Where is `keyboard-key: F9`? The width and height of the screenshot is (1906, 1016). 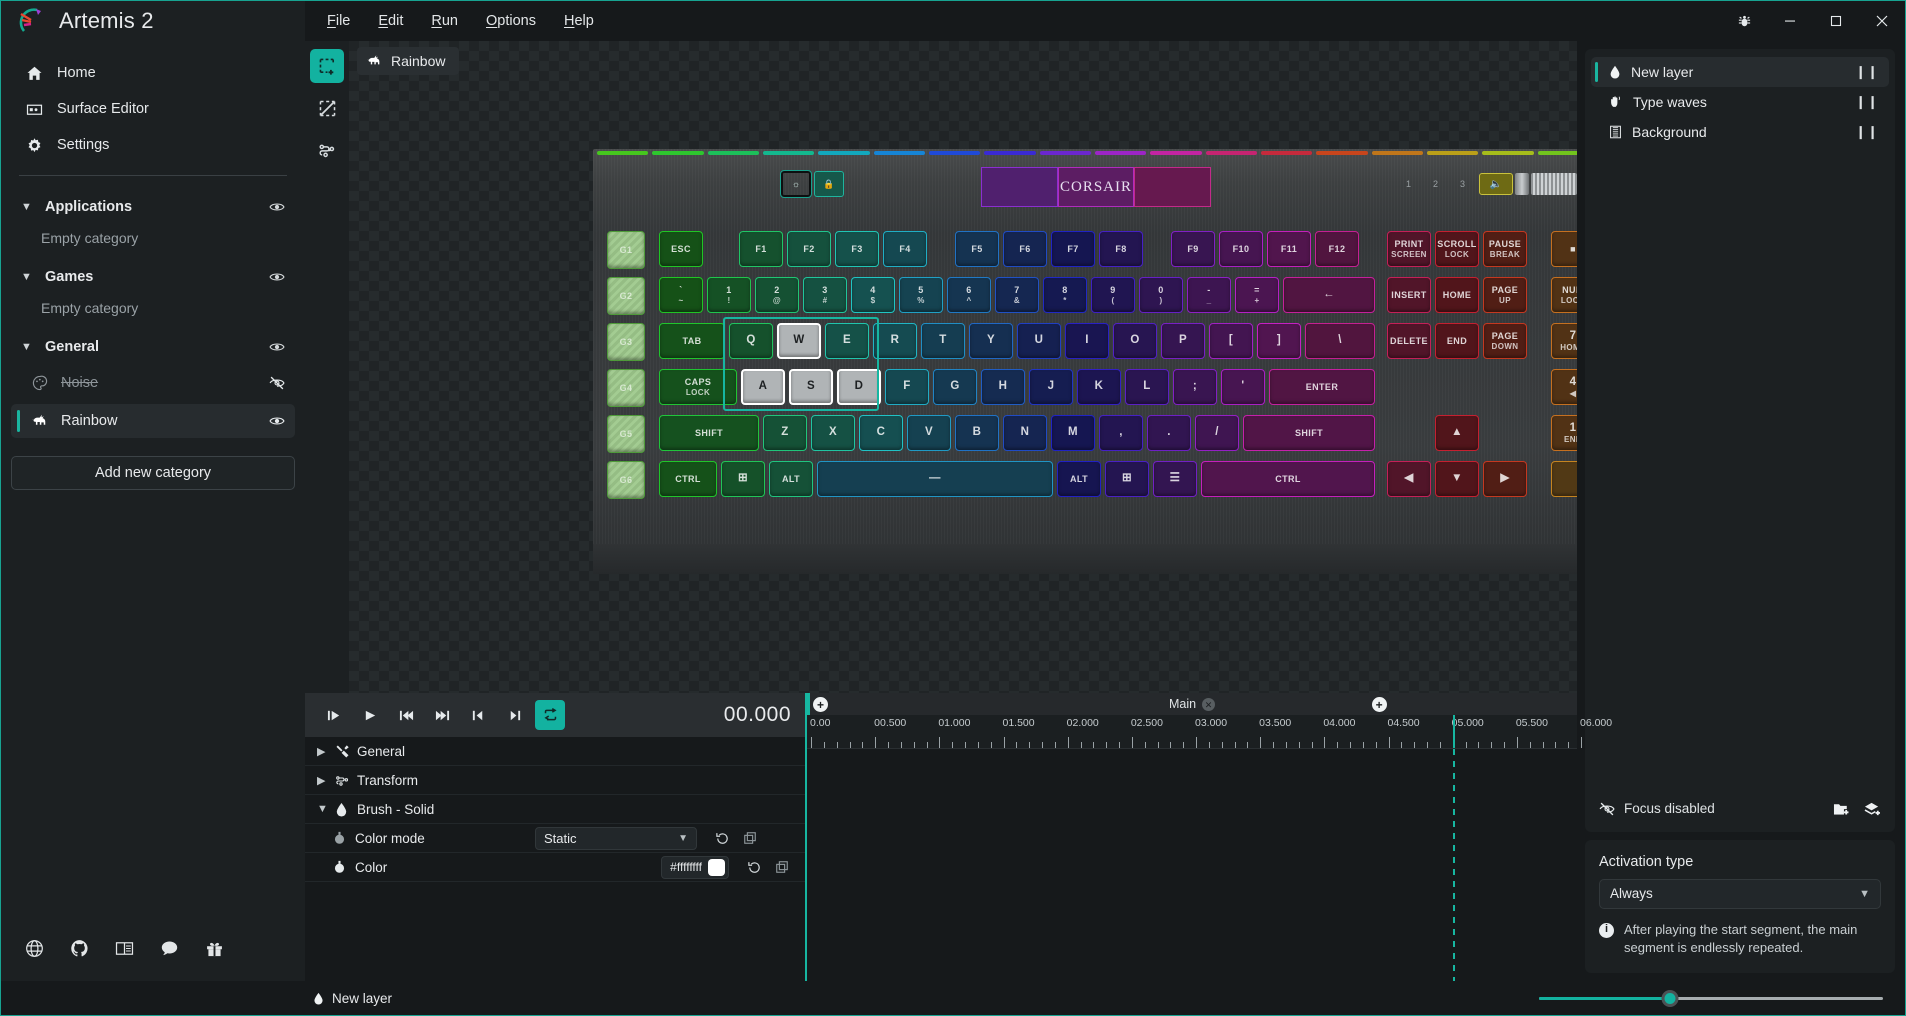
keyboard-key: F9 is located at coordinates (1193, 249).